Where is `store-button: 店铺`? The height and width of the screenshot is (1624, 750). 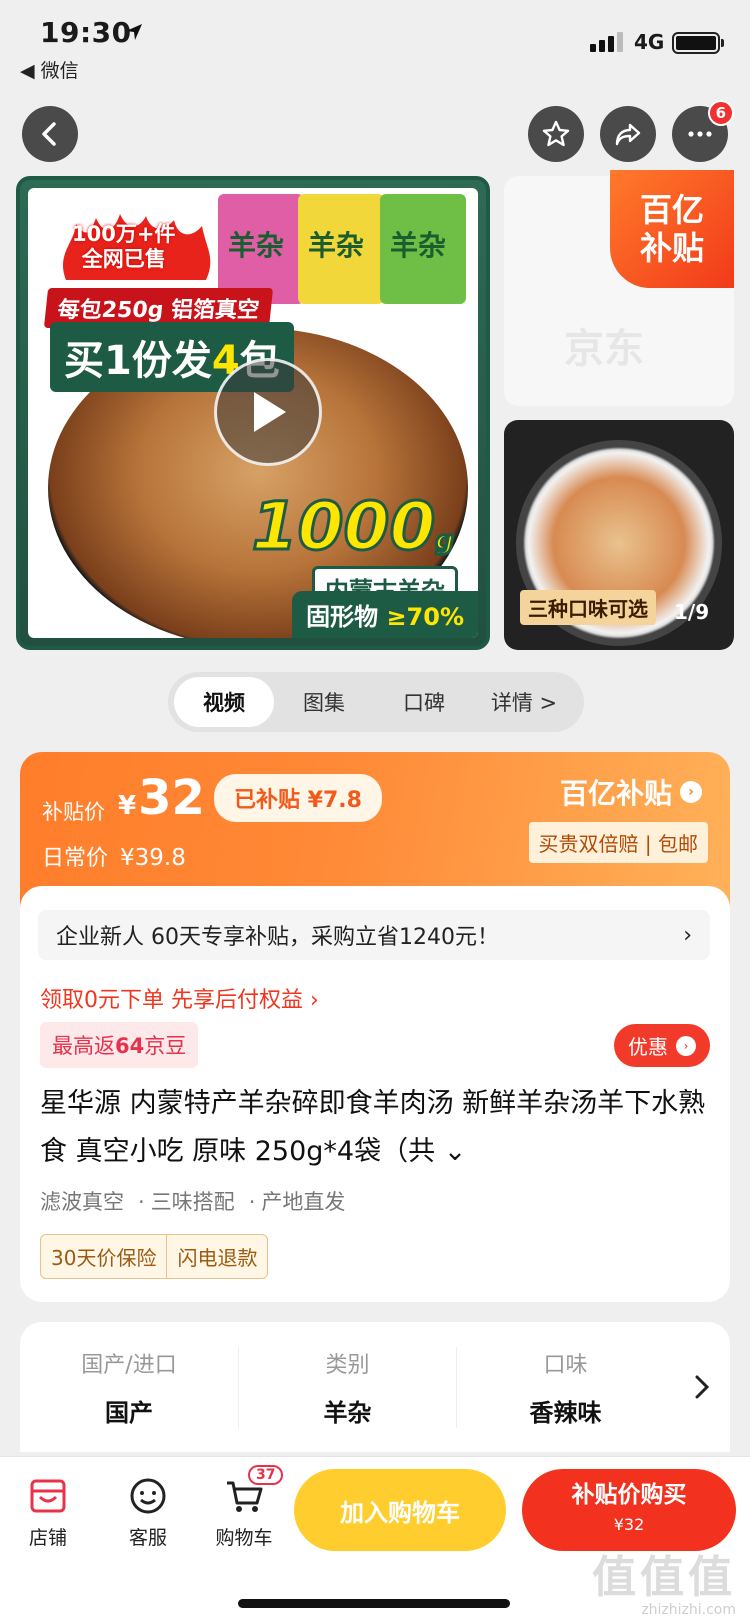 store-button: 店铺 is located at coordinates (48, 1512).